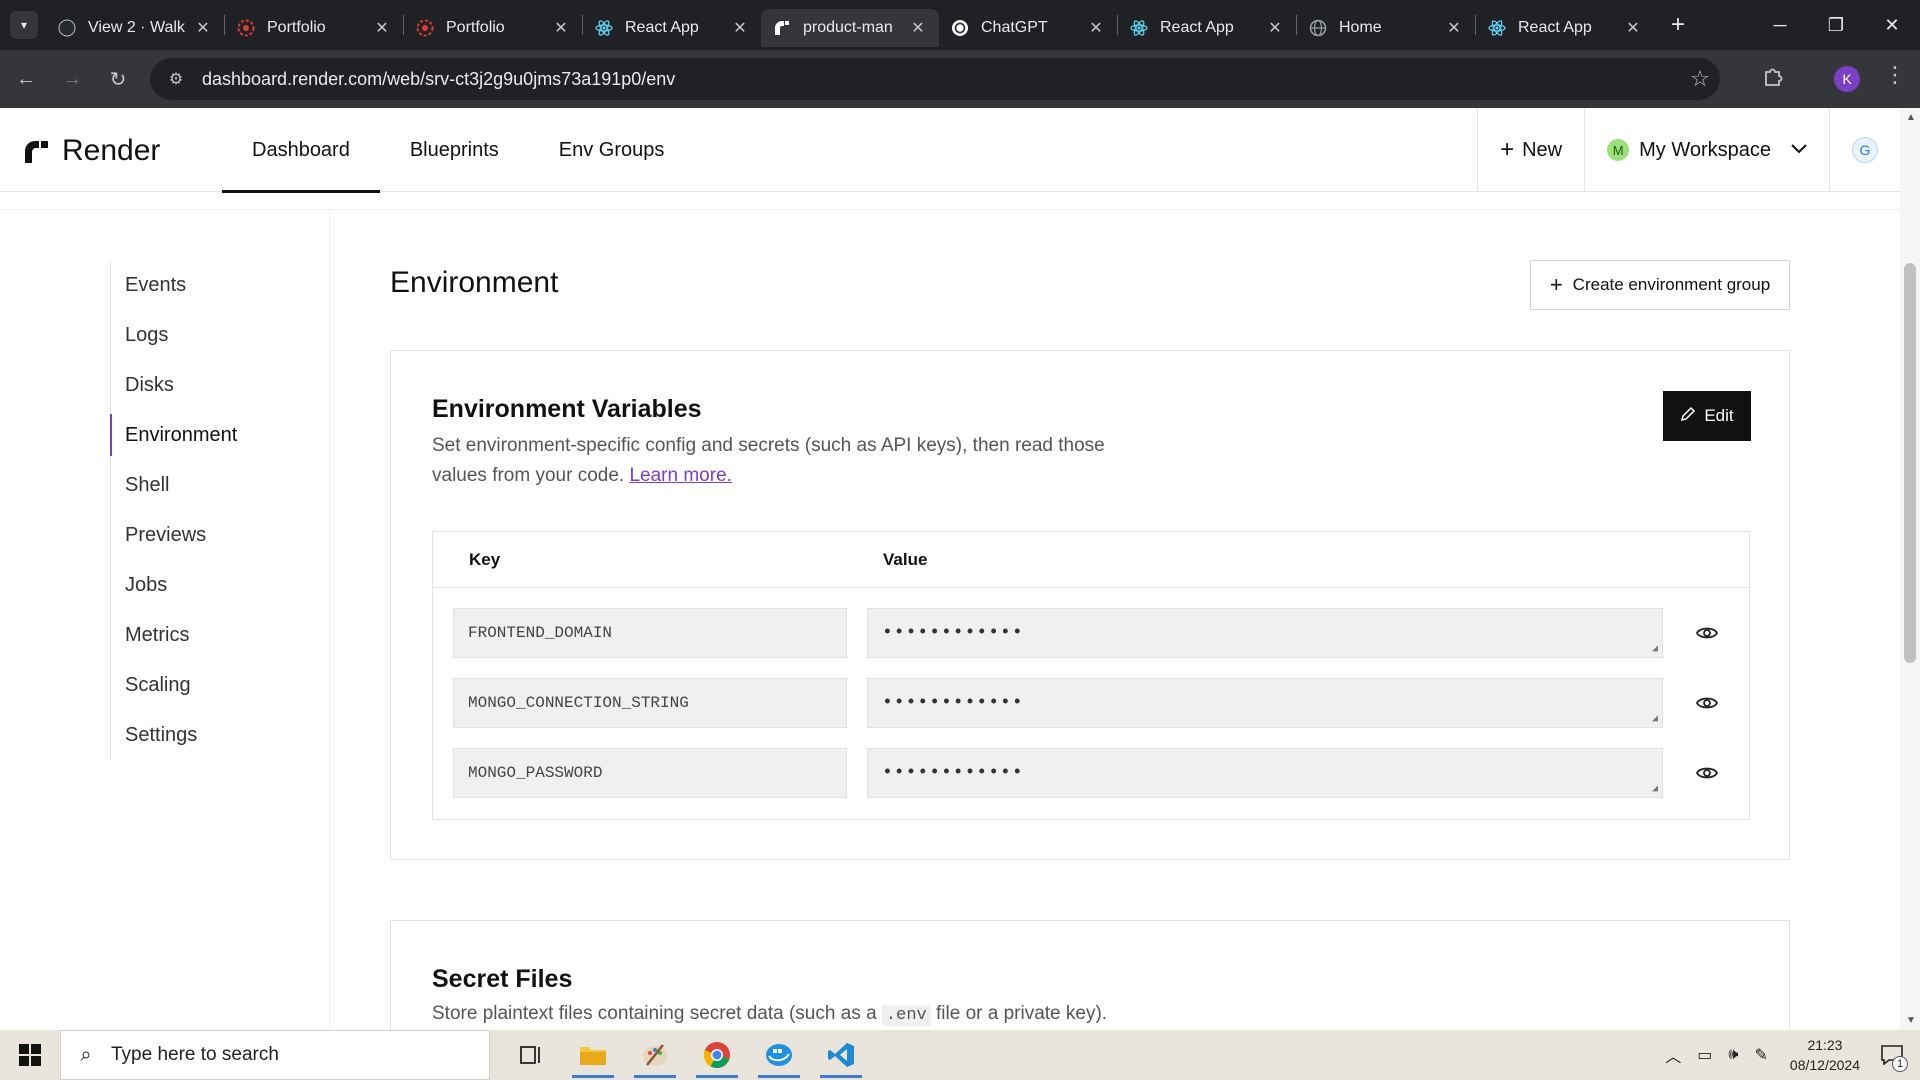  I want to click on minimize-icon: ─, so click(1780, 25).